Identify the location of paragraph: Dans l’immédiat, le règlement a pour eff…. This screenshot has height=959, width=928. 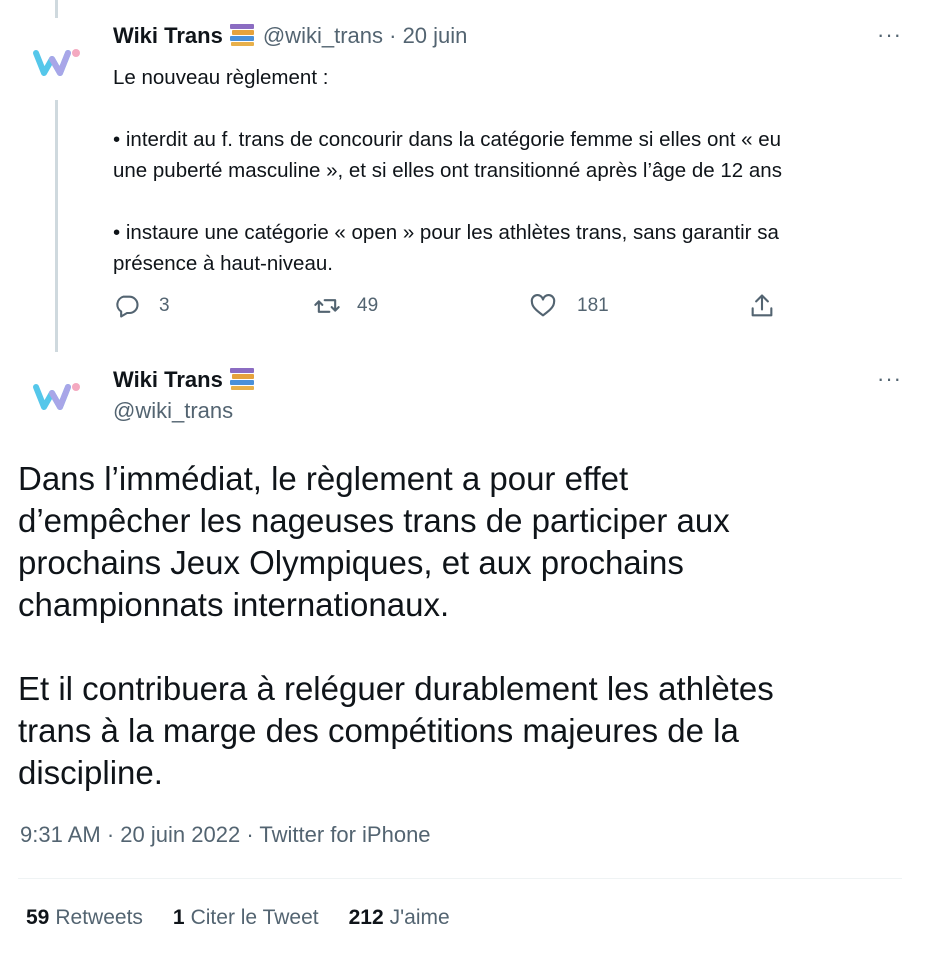
(374, 541).